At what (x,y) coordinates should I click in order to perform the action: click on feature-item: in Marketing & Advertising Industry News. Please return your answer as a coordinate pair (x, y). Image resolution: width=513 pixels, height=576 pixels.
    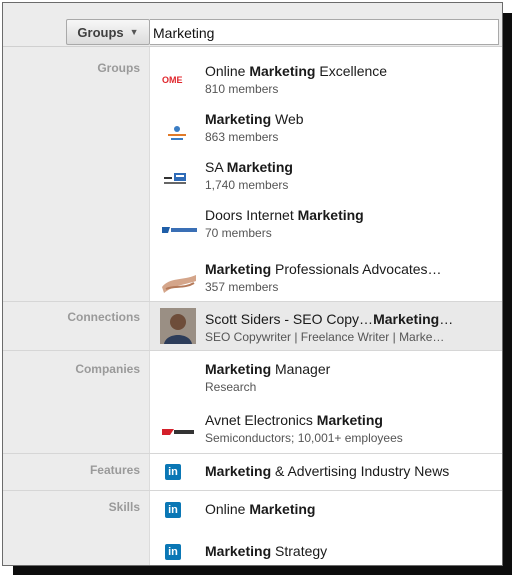
    Looking at the image, I should click on (326, 472).